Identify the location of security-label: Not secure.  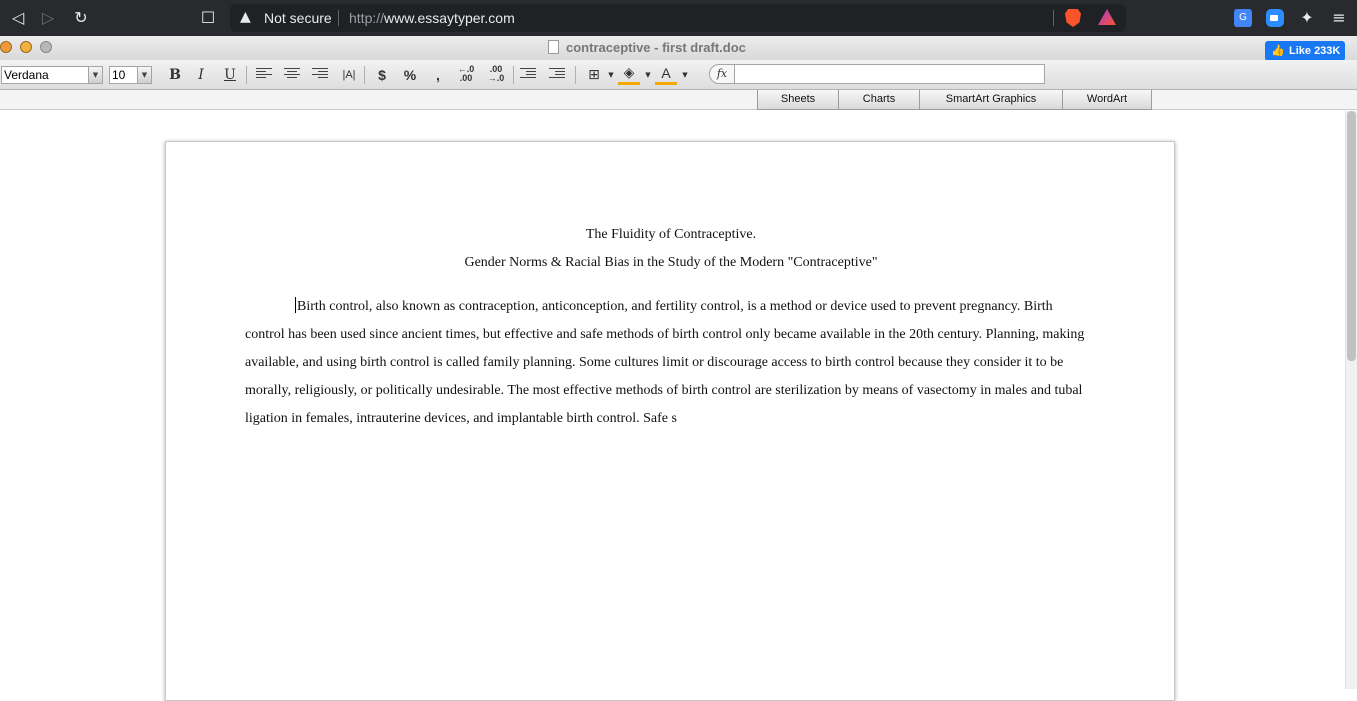
(298, 18).